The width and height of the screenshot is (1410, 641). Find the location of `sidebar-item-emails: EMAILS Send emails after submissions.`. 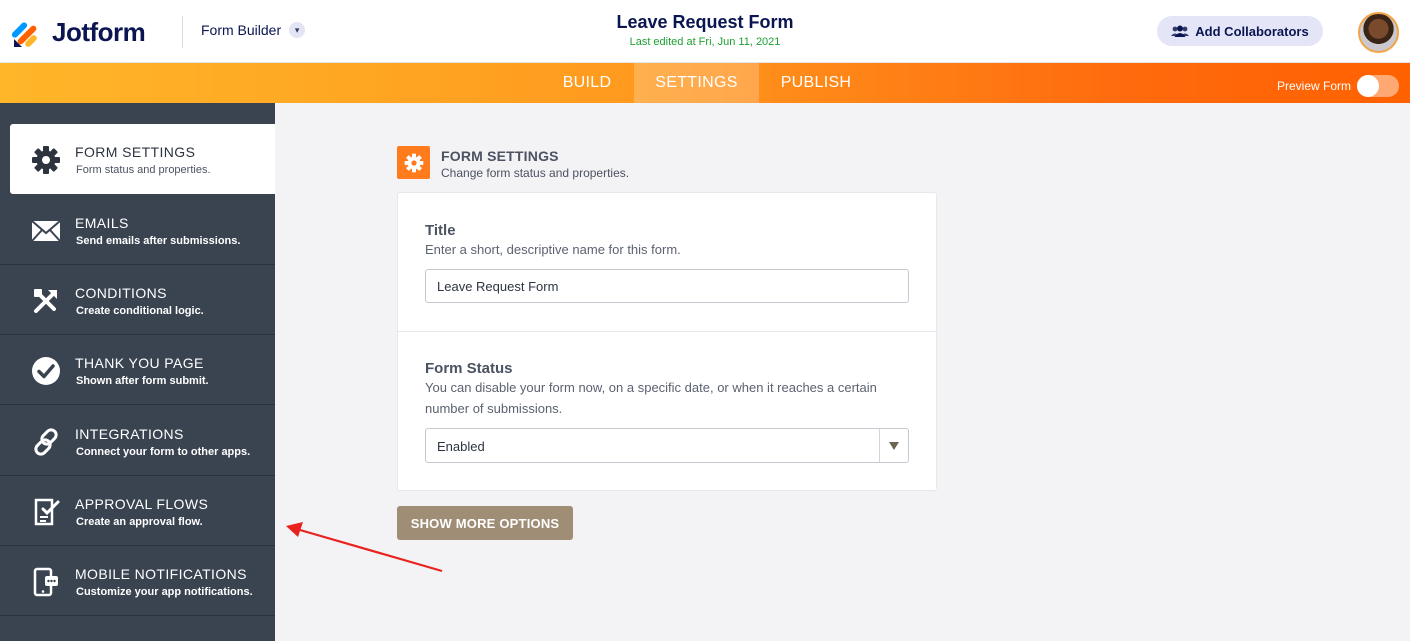

sidebar-item-emails: EMAILS Send emails after submissions. is located at coordinates (137, 230).